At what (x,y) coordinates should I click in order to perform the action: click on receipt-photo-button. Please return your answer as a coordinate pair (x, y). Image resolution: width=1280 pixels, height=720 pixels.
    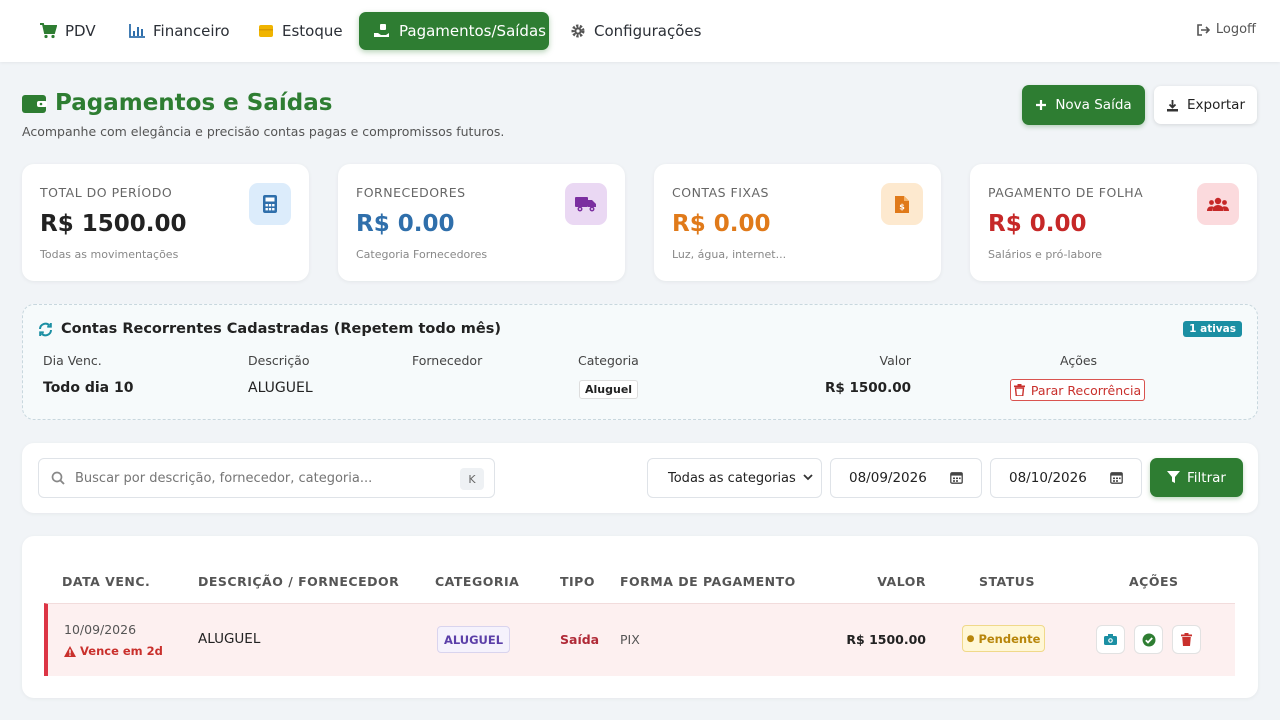
    Looking at the image, I should click on (1110, 639).